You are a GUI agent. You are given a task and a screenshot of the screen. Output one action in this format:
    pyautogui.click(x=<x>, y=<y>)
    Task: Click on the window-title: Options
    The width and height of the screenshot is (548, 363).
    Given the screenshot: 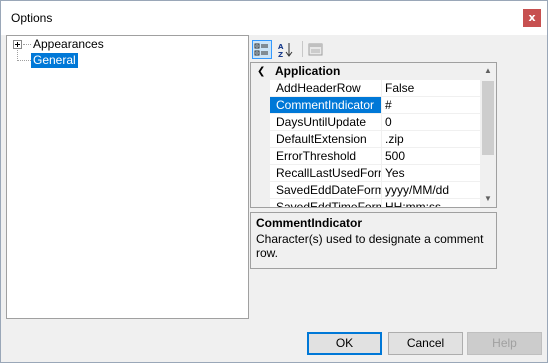 What is the action you would take?
    pyautogui.click(x=32, y=18)
    